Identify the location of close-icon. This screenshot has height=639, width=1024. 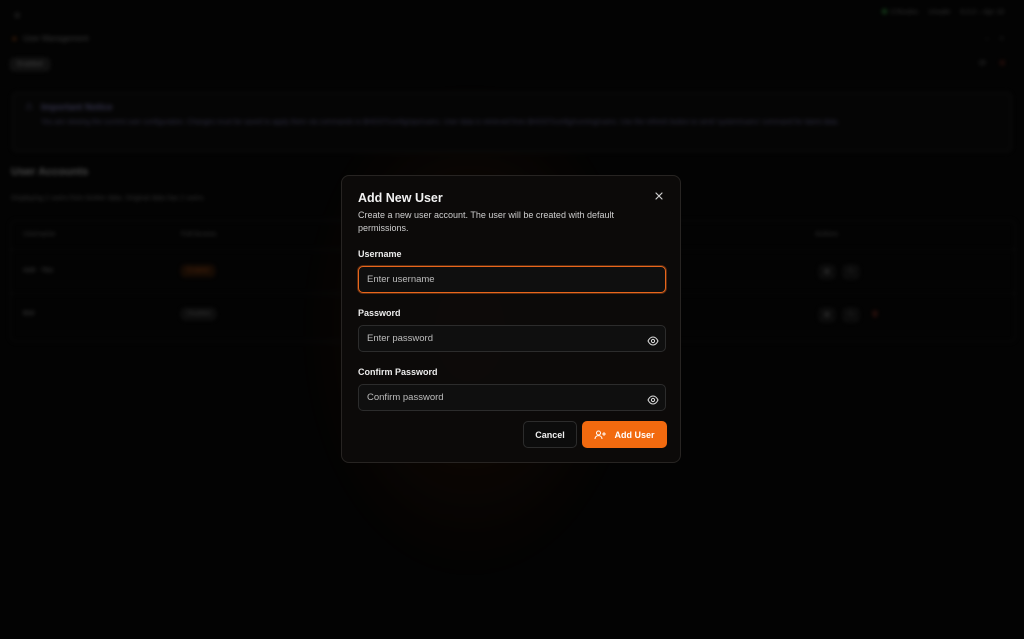
(659, 197).